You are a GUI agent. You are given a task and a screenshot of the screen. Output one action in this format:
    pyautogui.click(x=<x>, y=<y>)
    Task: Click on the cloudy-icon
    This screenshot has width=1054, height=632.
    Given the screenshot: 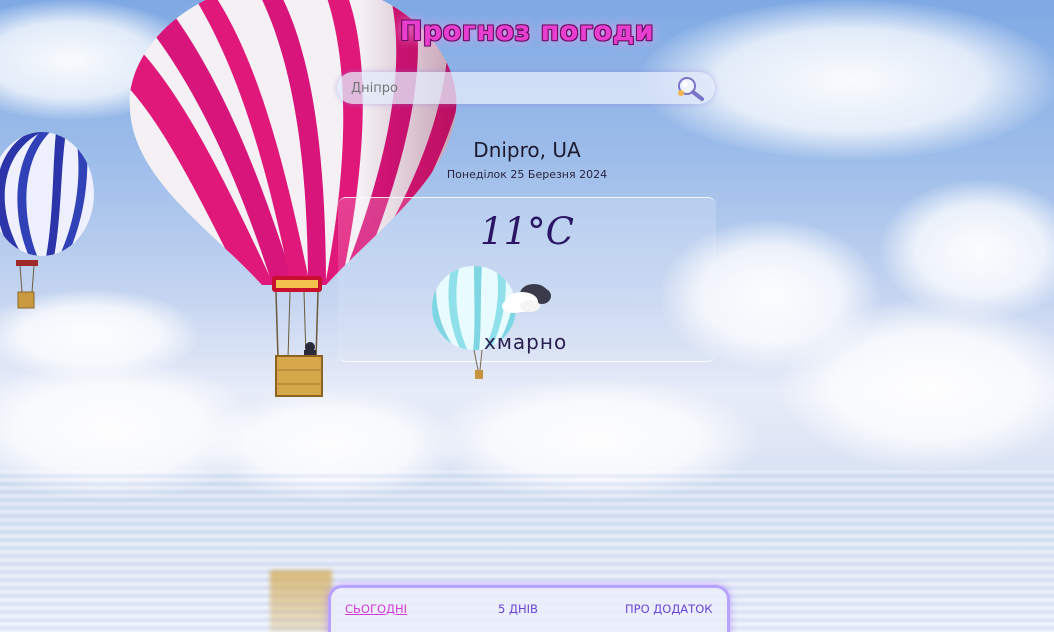 What is the action you would take?
    pyautogui.click(x=491, y=322)
    